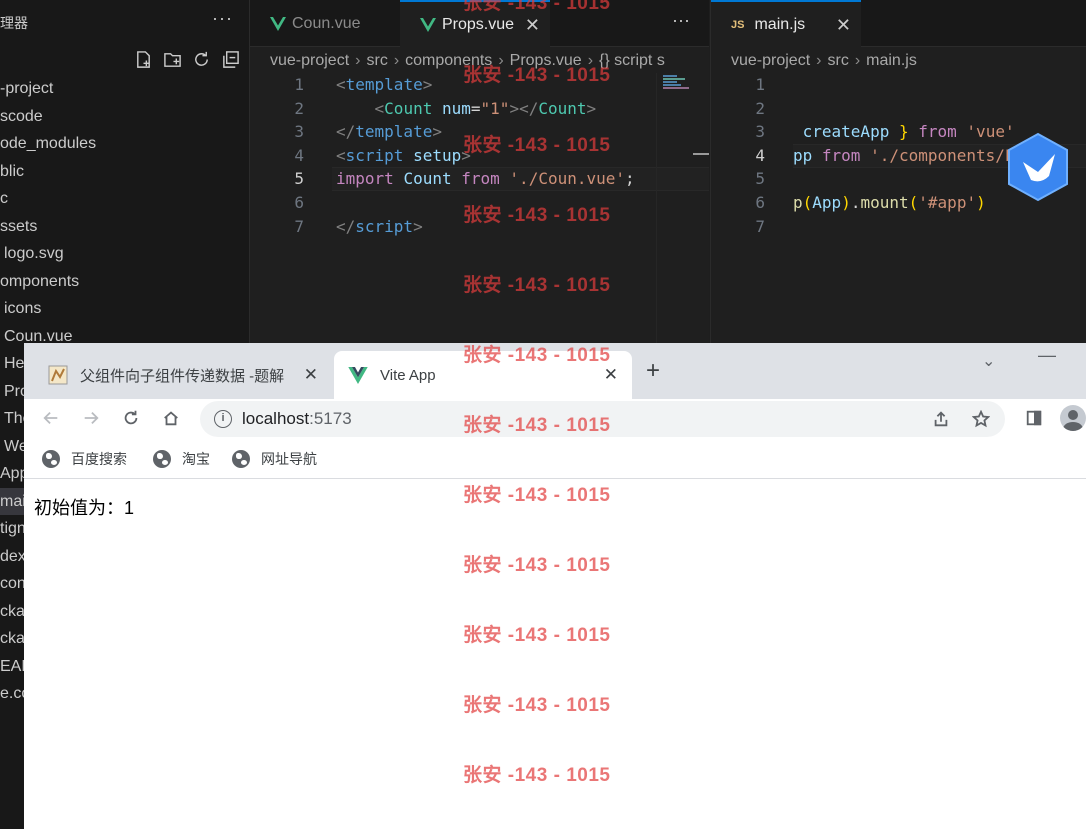 The image size is (1086, 829). I want to click on minimap, so click(678, 208).